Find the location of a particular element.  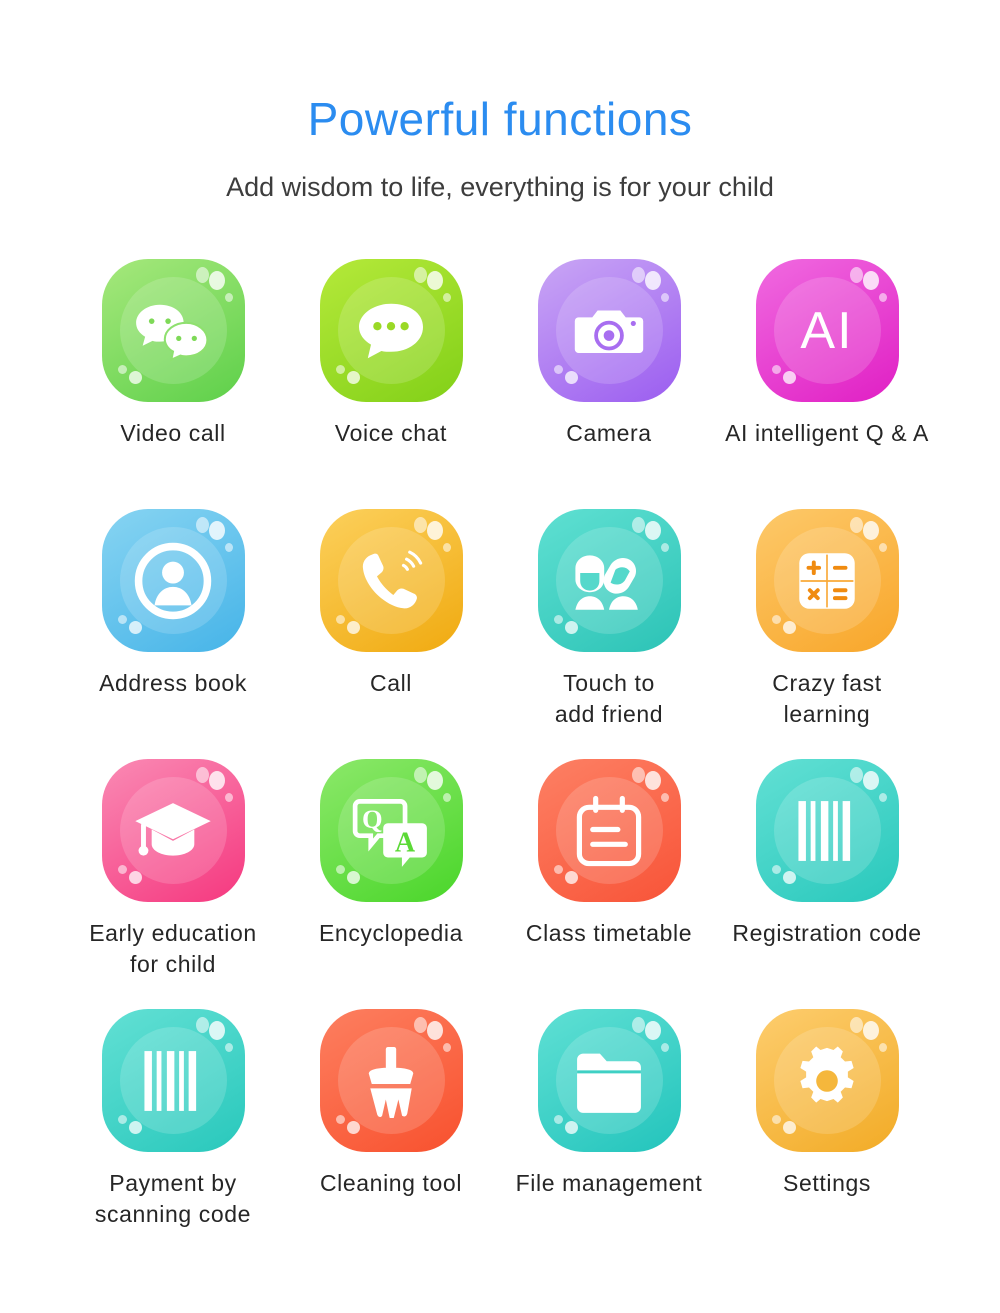

feature-item: Payment by scanning code is located at coordinates (173, 1134).